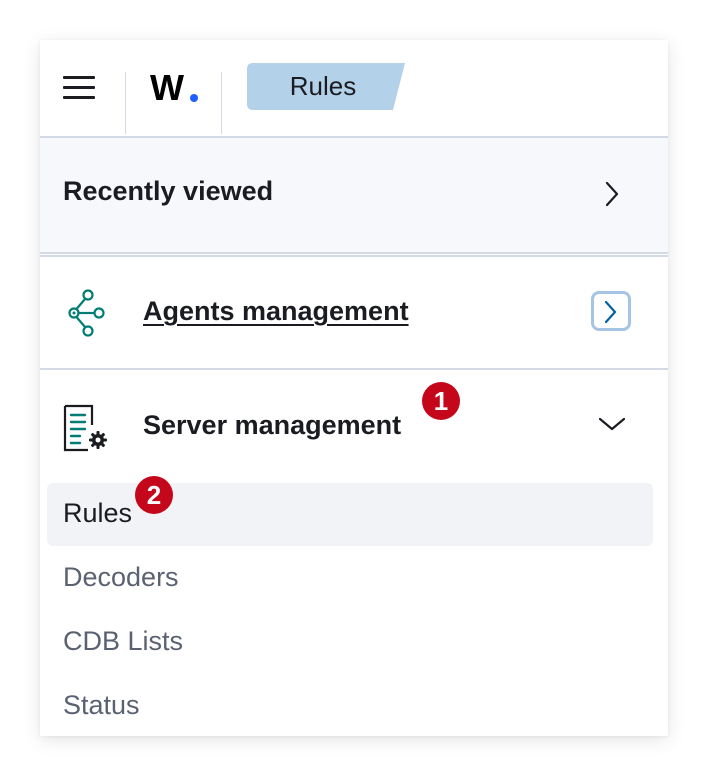 The height and width of the screenshot is (776, 708). Describe the element at coordinates (276, 311) in the screenshot. I see `agents-management-link: Agents management` at that location.